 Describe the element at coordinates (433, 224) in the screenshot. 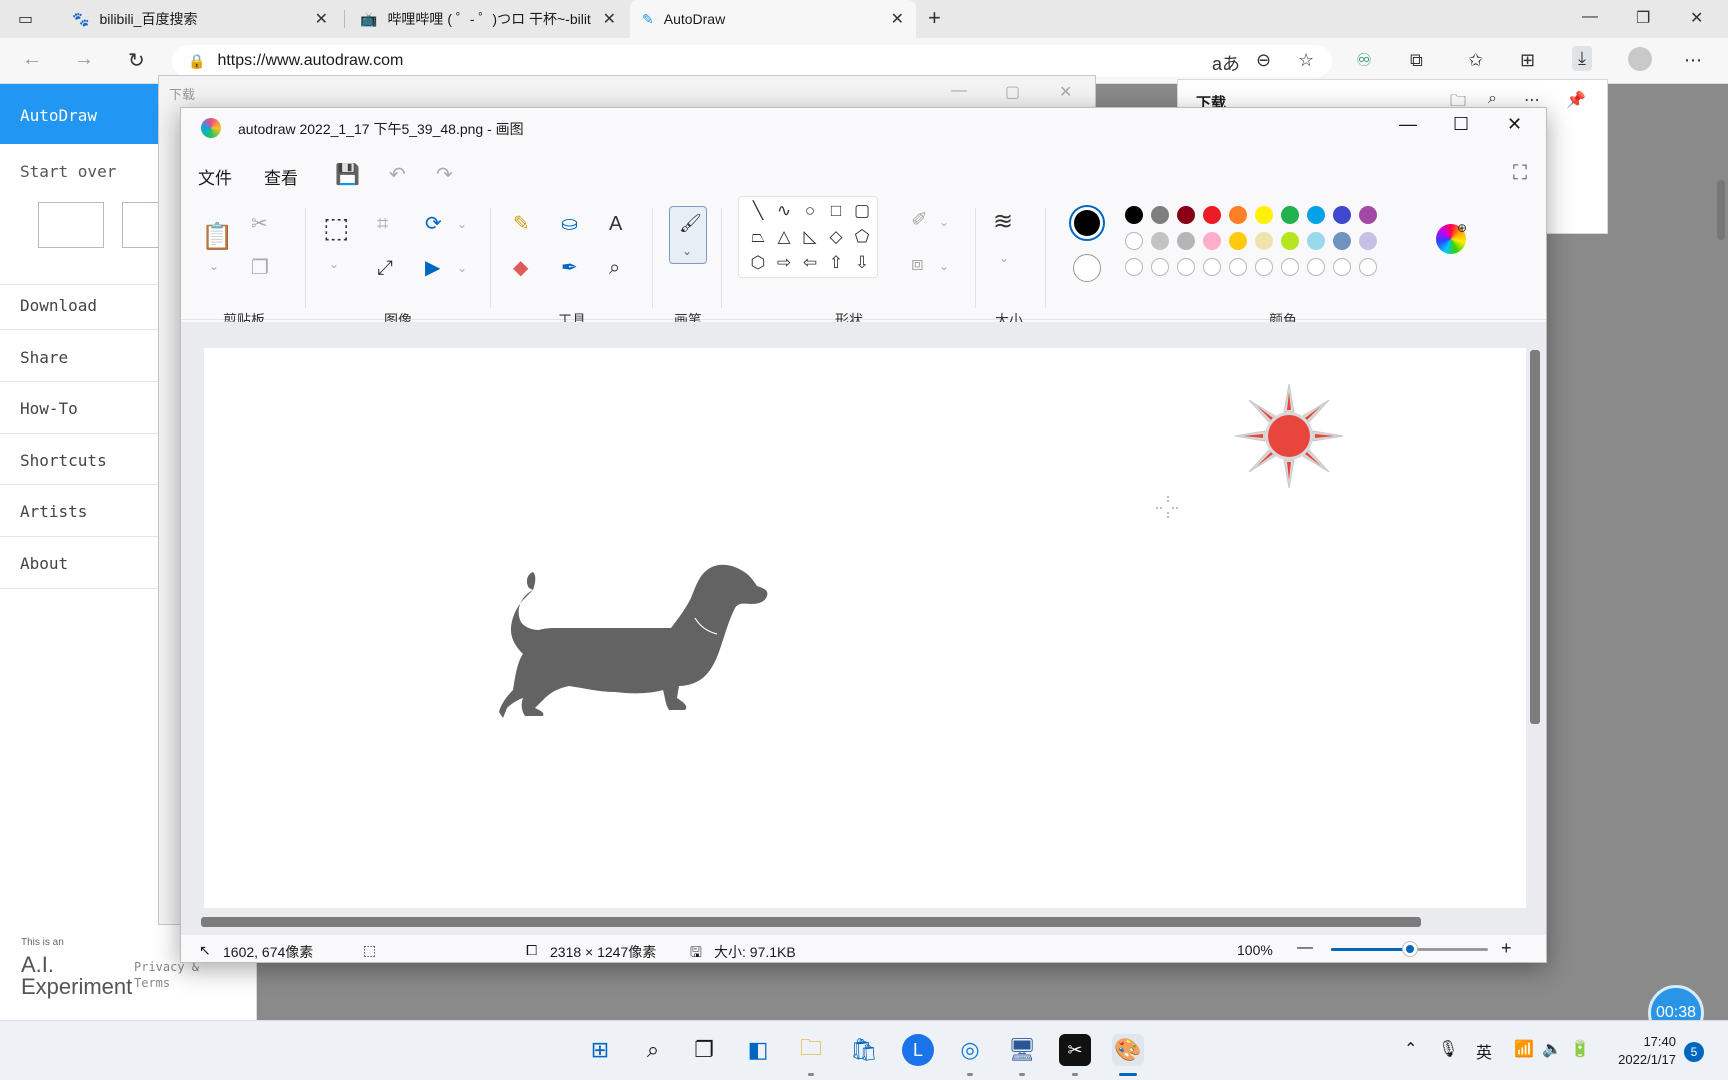

I see `rotate-icon: ⟳` at that location.